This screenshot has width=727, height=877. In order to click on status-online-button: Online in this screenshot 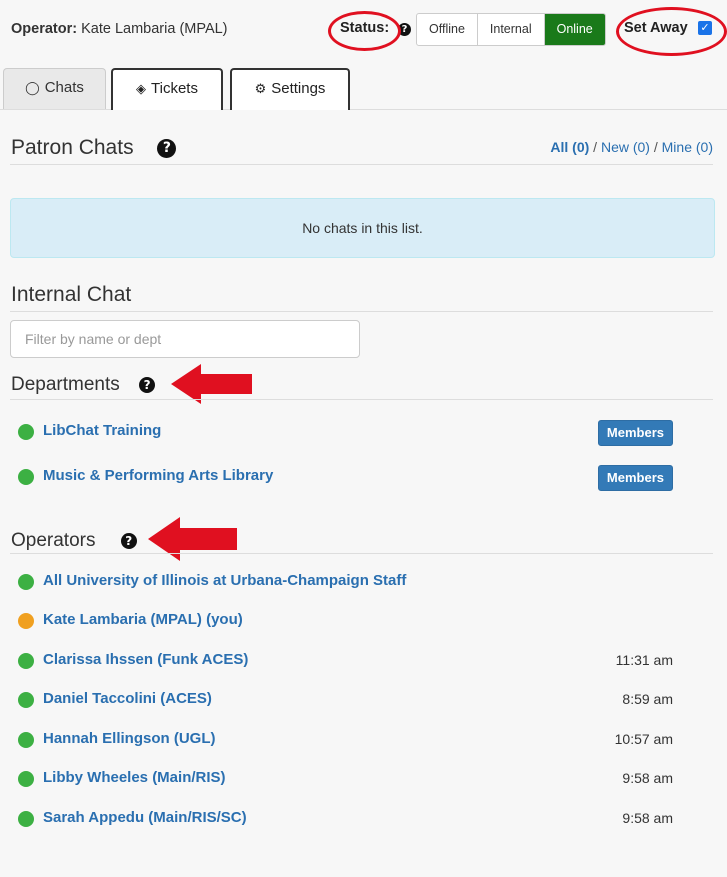, I will do `click(574, 29)`.